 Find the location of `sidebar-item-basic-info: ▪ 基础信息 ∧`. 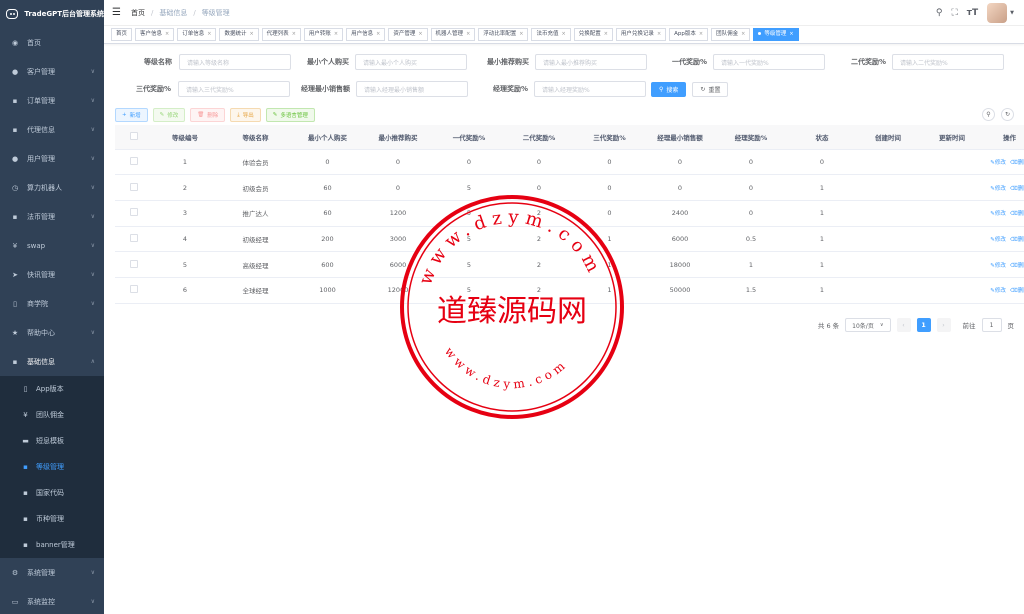

sidebar-item-basic-info: ▪ 基础信息 ∧ is located at coordinates (52, 361).